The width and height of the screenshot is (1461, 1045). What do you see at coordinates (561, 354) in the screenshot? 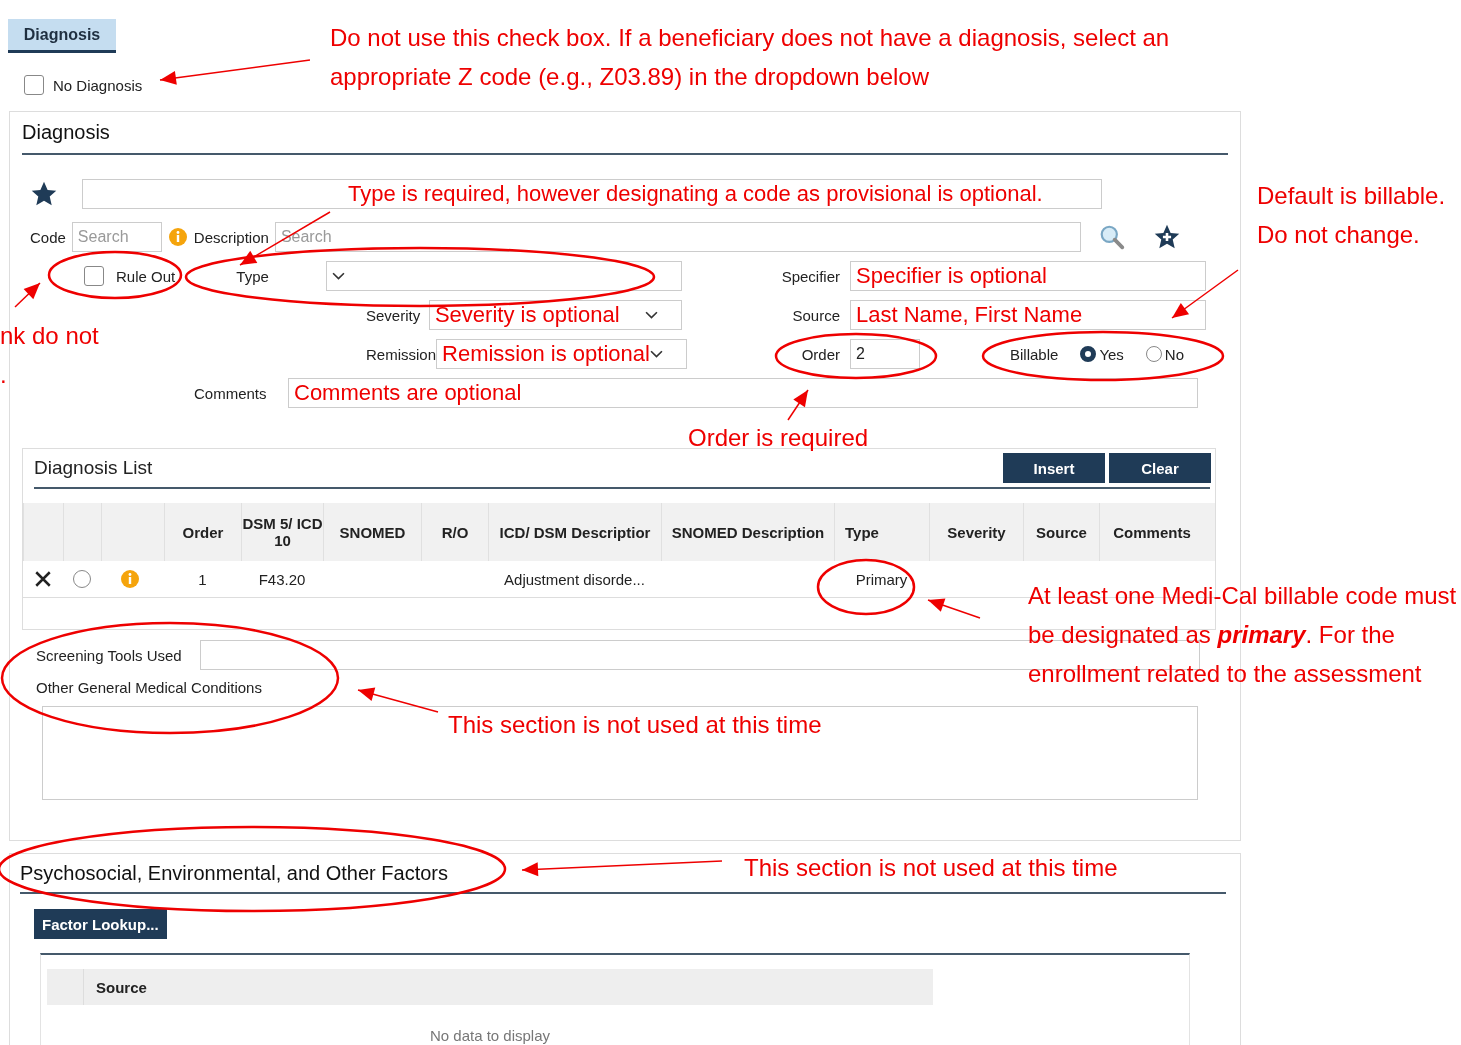
I see `remission-dropdown: Remission is optional` at bounding box center [561, 354].